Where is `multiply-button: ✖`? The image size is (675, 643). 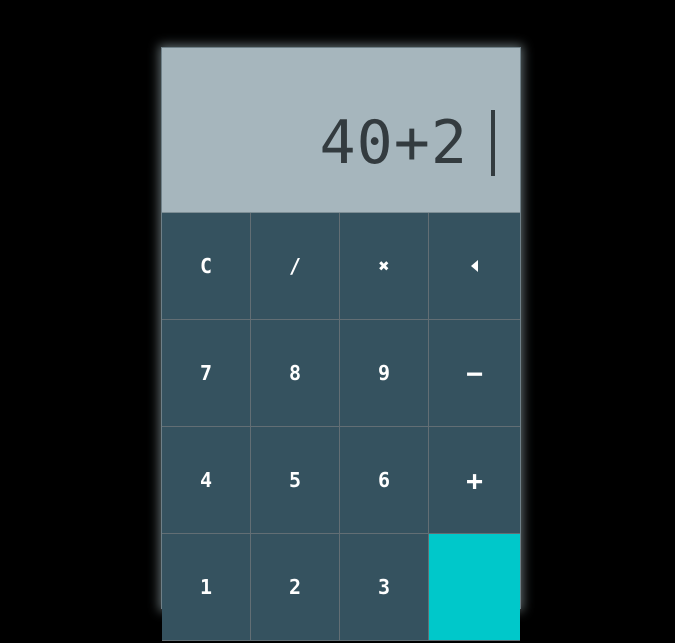 multiply-button: ✖ is located at coordinates (384, 266).